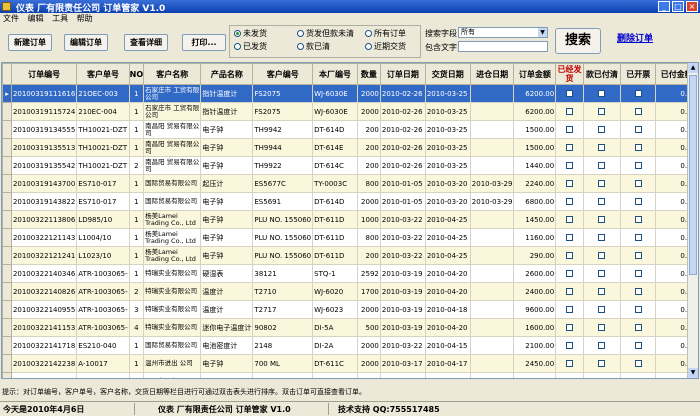 The image size is (700, 416). What do you see at coordinates (602, 74) in the screenshot?
I see `column-header-paid-in-full: 款已付清` at bounding box center [602, 74].